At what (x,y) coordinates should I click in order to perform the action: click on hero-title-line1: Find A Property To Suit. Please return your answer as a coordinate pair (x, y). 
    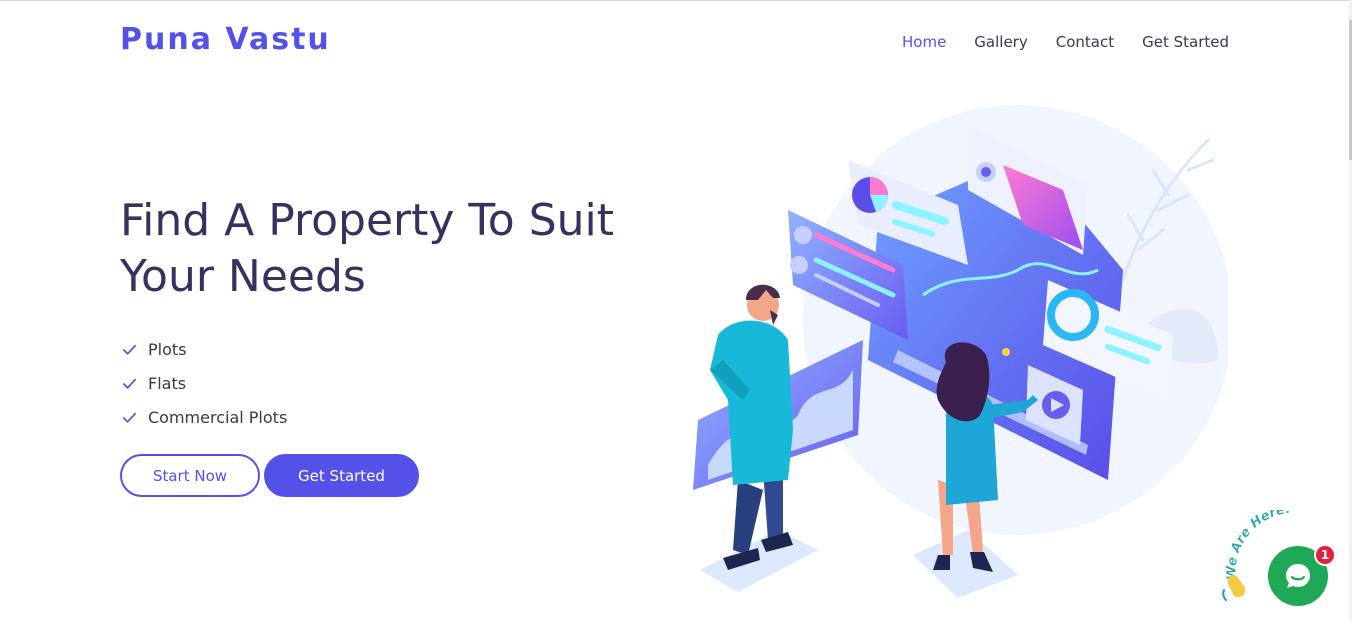
    Looking at the image, I should click on (367, 220).